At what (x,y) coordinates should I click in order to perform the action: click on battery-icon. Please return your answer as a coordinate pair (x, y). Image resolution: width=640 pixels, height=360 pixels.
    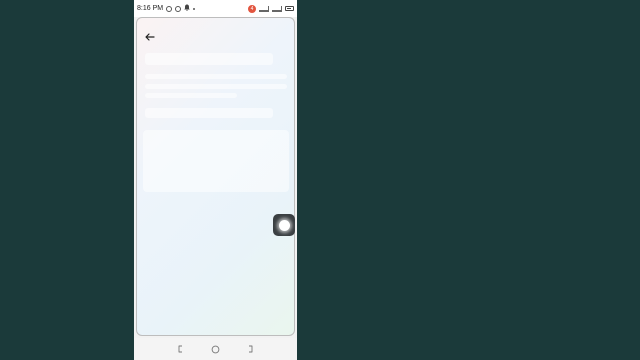
    Looking at the image, I should click on (289, 8).